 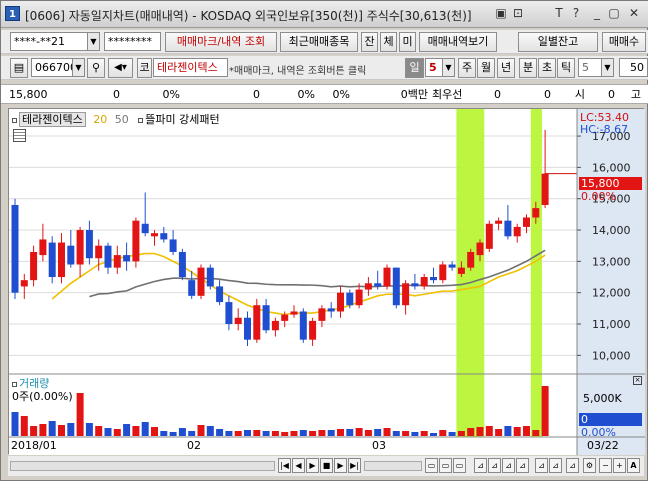 What do you see at coordinates (312, 465) in the screenshot?
I see `play-icon: ▶` at bounding box center [312, 465].